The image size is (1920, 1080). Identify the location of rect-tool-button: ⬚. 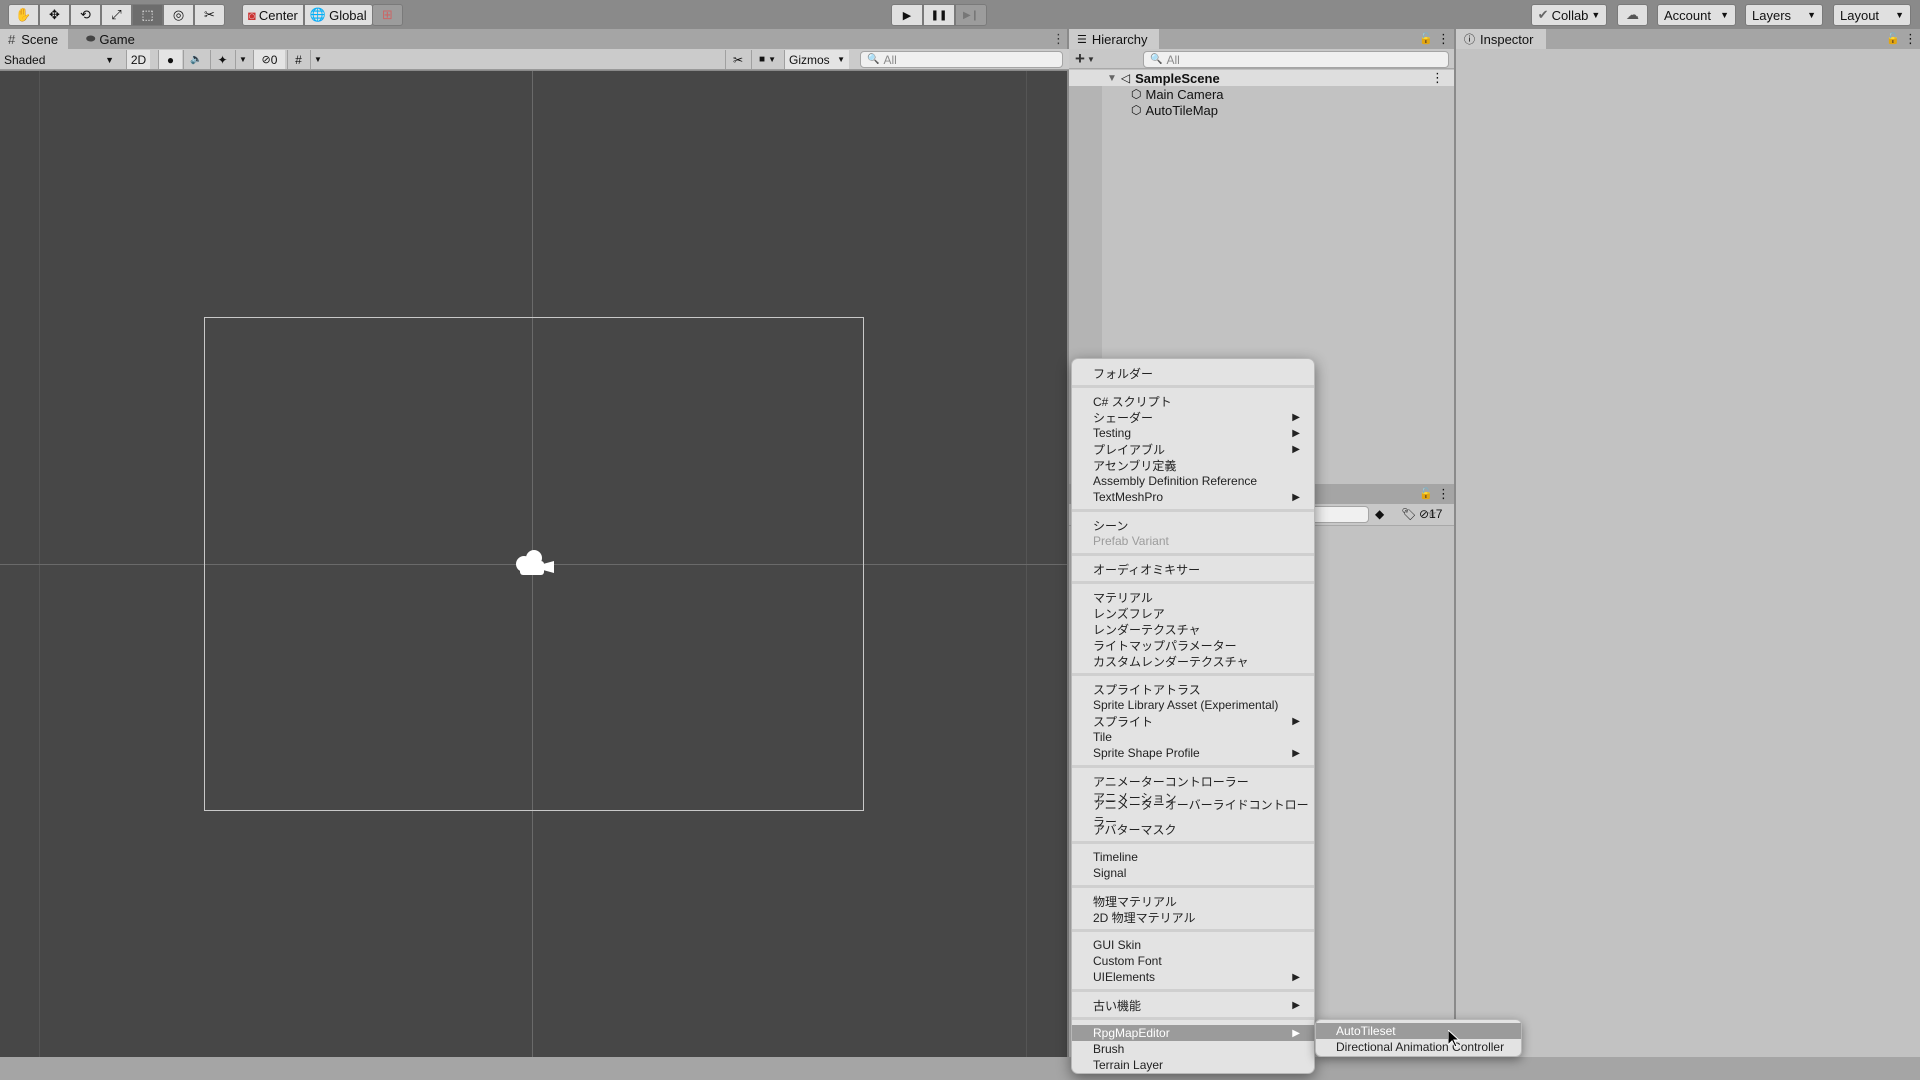
(147, 15).